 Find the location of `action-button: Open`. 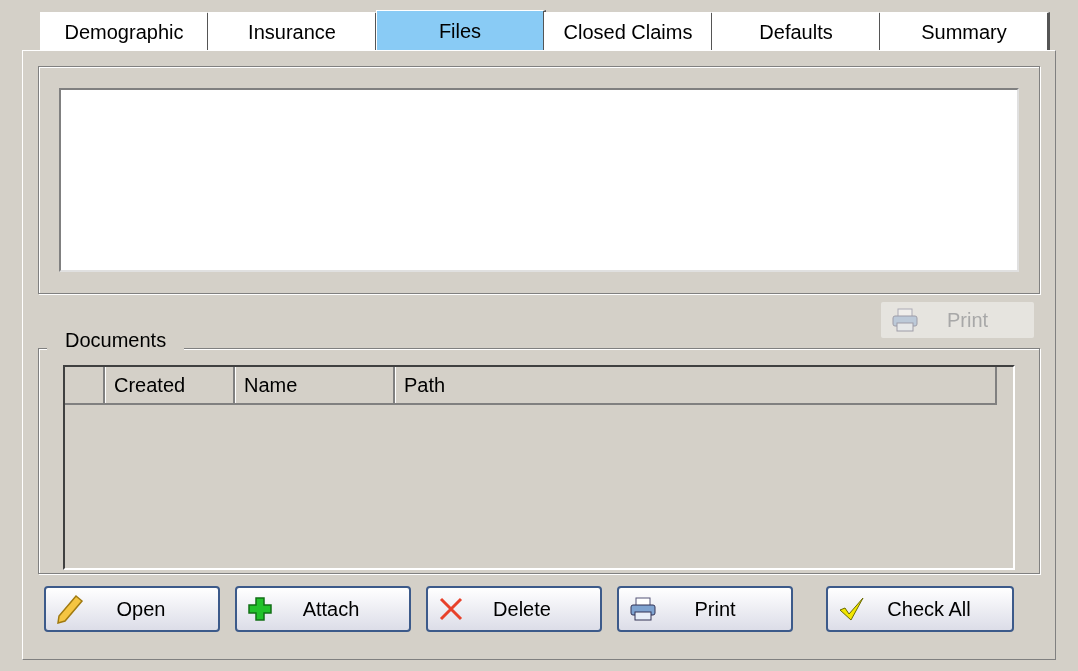

action-button: Open is located at coordinates (132, 609).